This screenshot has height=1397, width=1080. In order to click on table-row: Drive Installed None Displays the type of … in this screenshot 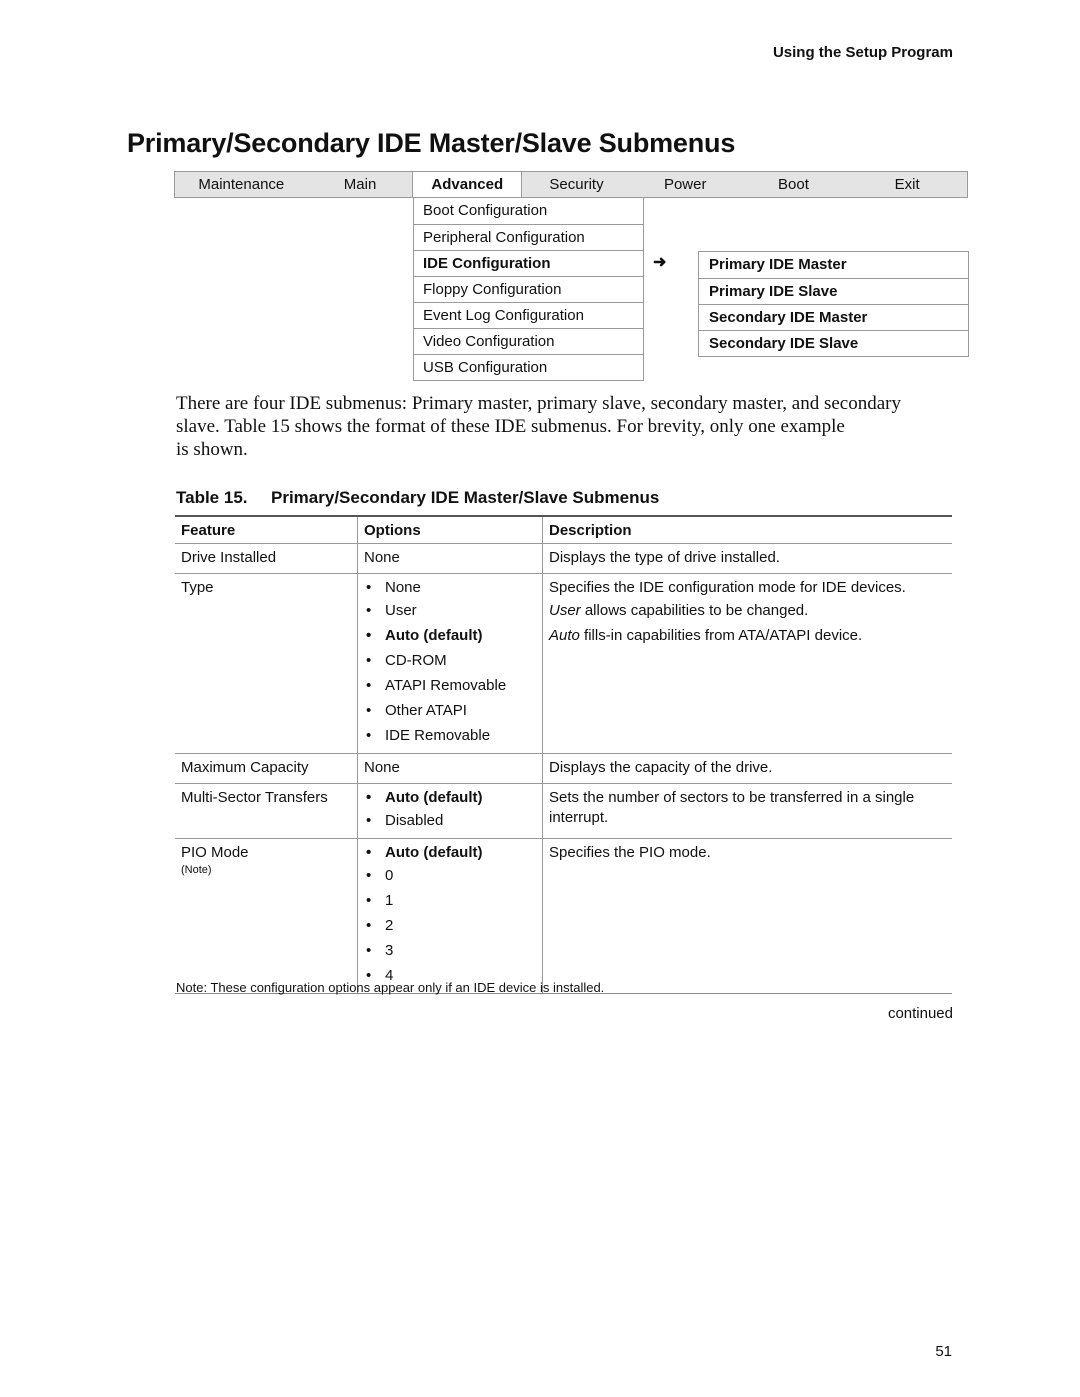, I will do `click(563, 558)`.